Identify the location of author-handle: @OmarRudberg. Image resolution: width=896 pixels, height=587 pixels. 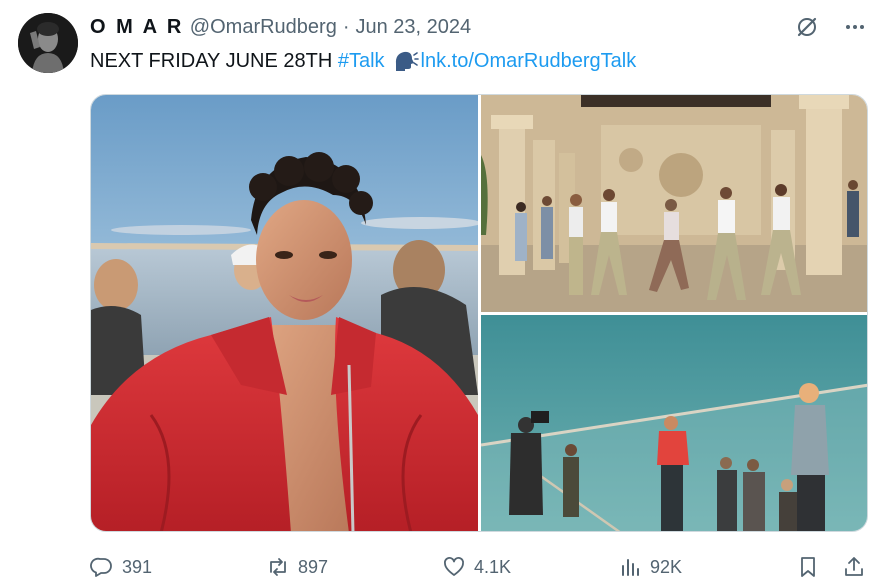
(263, 27).